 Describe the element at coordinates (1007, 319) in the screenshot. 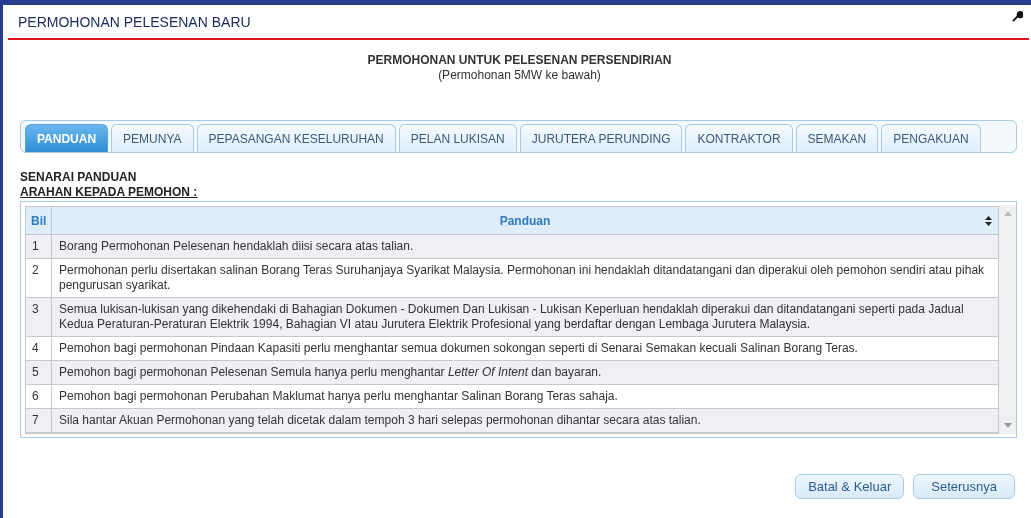

I see `scrollbar-drawing` at that location.